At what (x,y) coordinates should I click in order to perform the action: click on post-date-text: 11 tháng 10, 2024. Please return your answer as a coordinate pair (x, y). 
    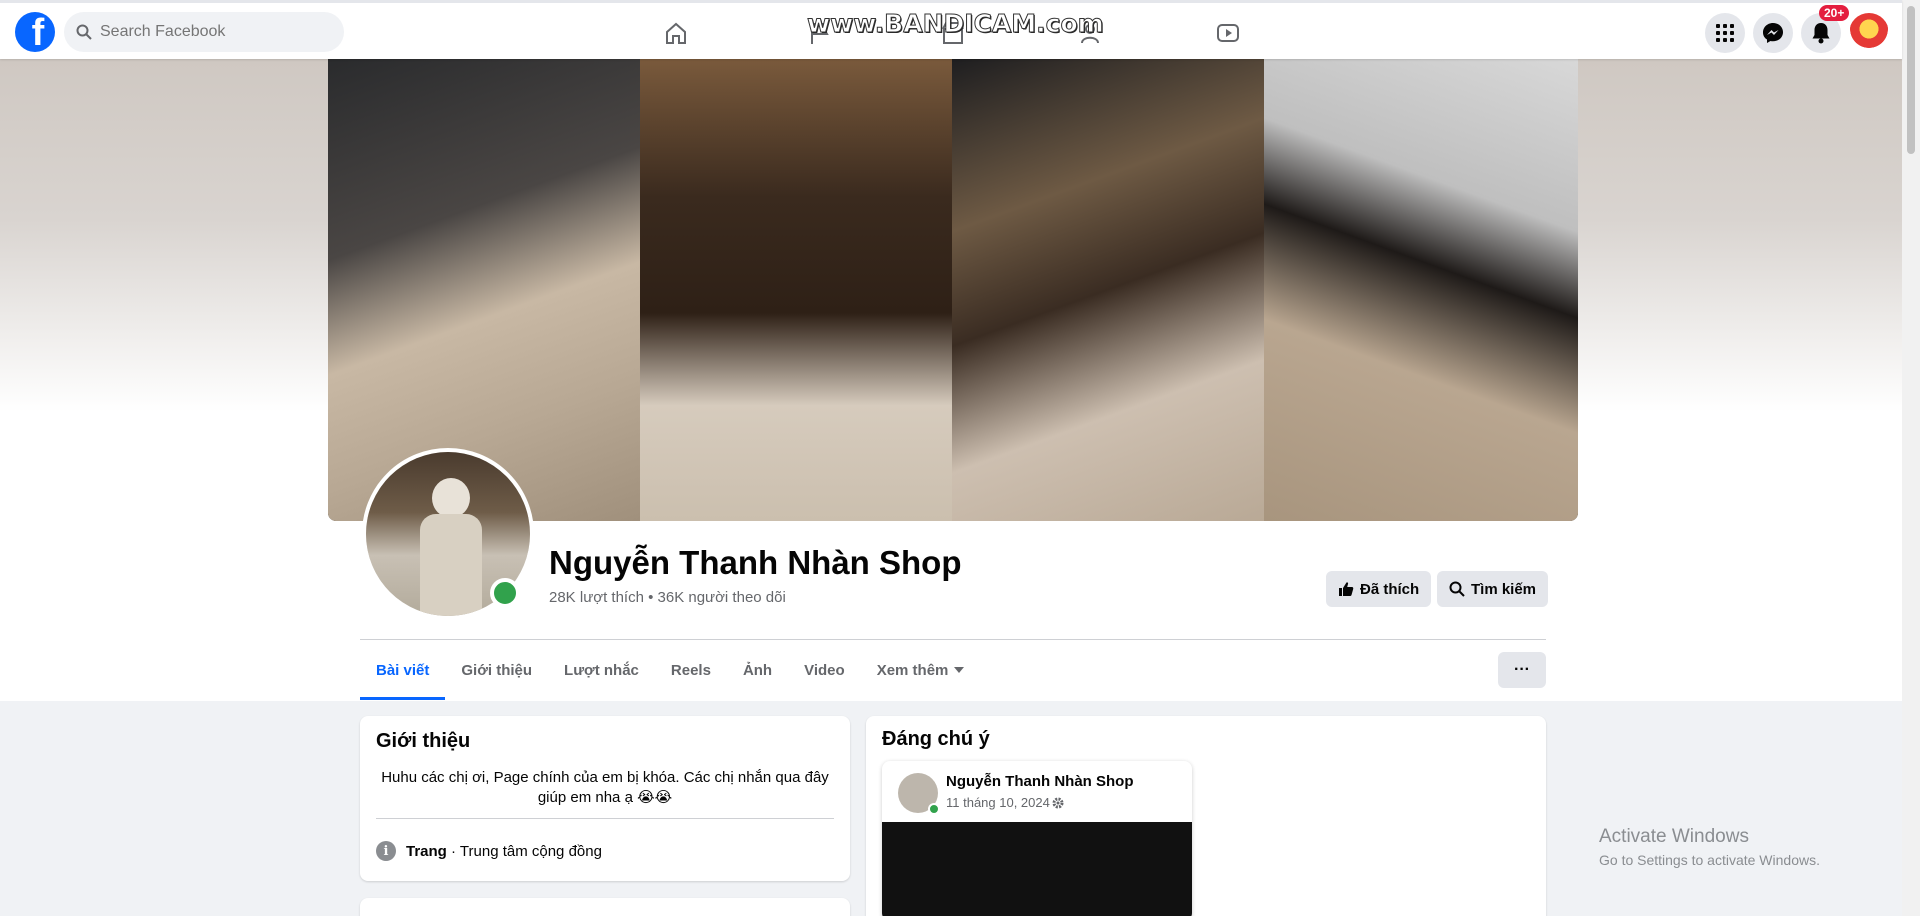
    Looking at the image, I should click on (998, 802).